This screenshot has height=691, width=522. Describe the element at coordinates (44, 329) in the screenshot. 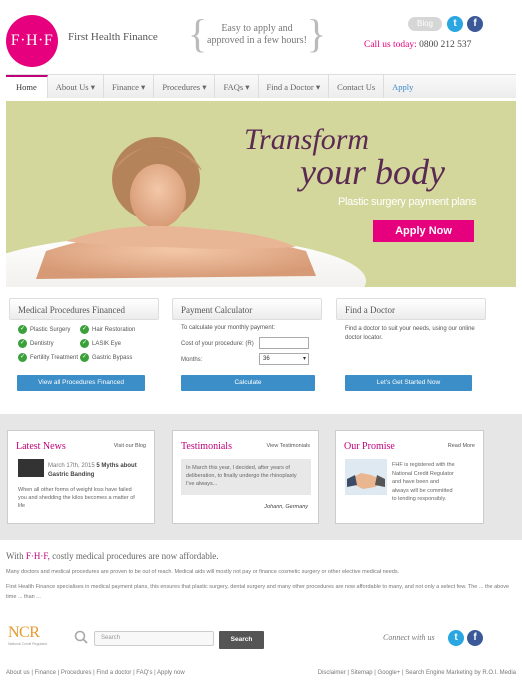

I see `procedure-item: ✓ Plastic Surgery` at that location.